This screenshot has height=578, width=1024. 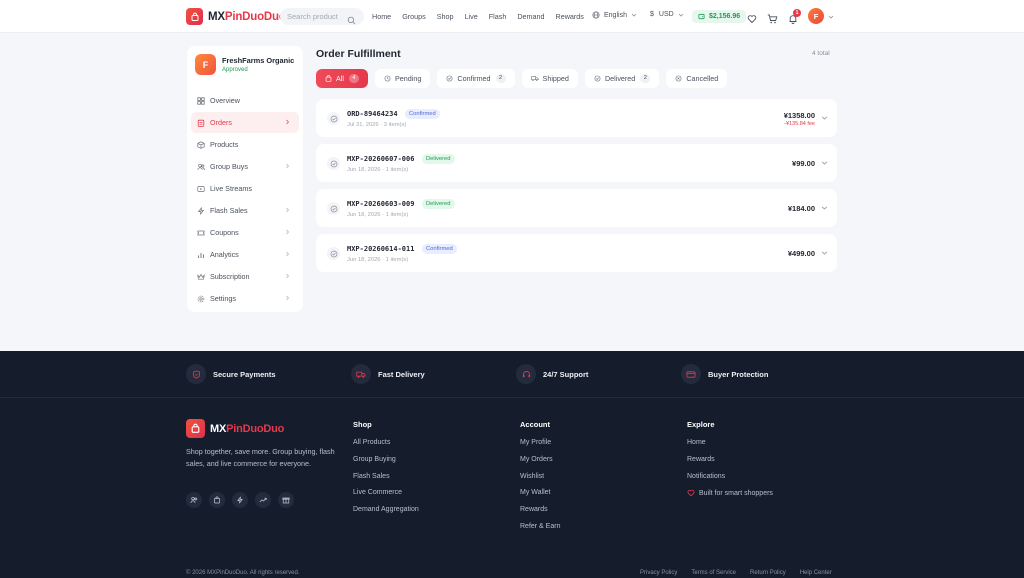 I want to click on sidebar-item-subscription: Subscription, so click(x=245, y=276).